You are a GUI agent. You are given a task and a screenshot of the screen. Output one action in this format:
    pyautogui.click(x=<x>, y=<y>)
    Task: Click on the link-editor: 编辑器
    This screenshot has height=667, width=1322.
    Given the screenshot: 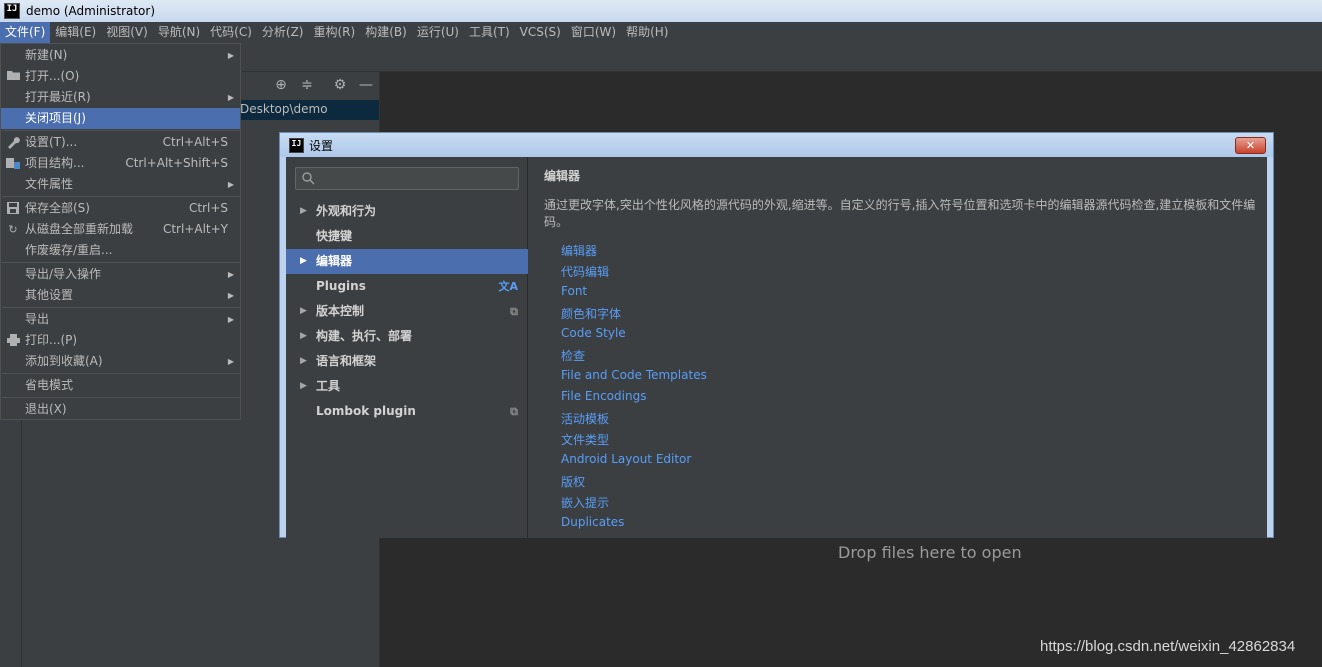 What is the action you would take?
    pyautogui.click(x=579, y=250)
    